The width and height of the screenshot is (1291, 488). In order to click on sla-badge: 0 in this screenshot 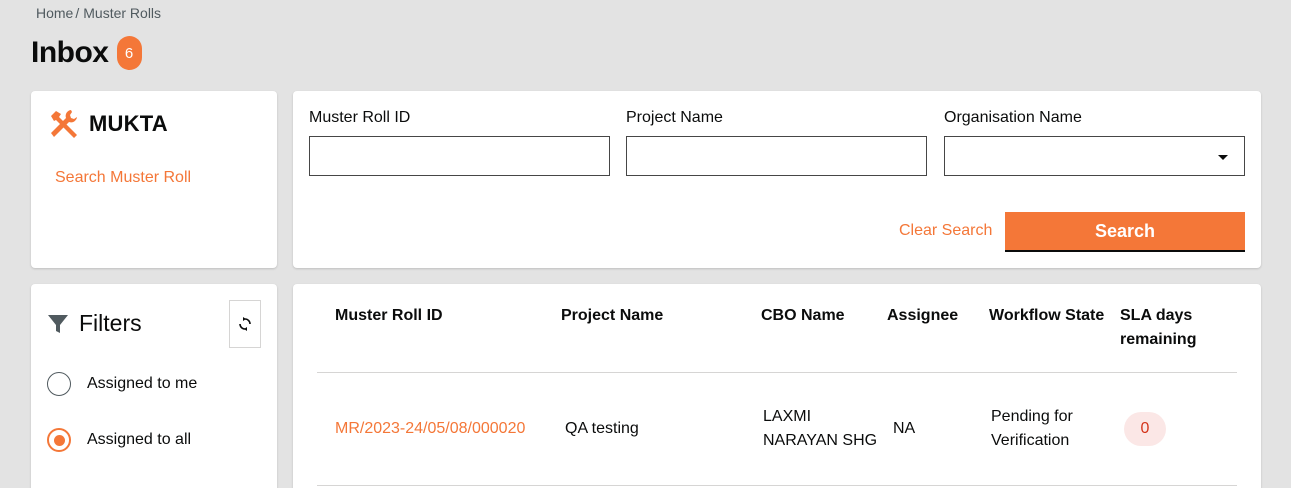, I will do `click(1145, 428)`.